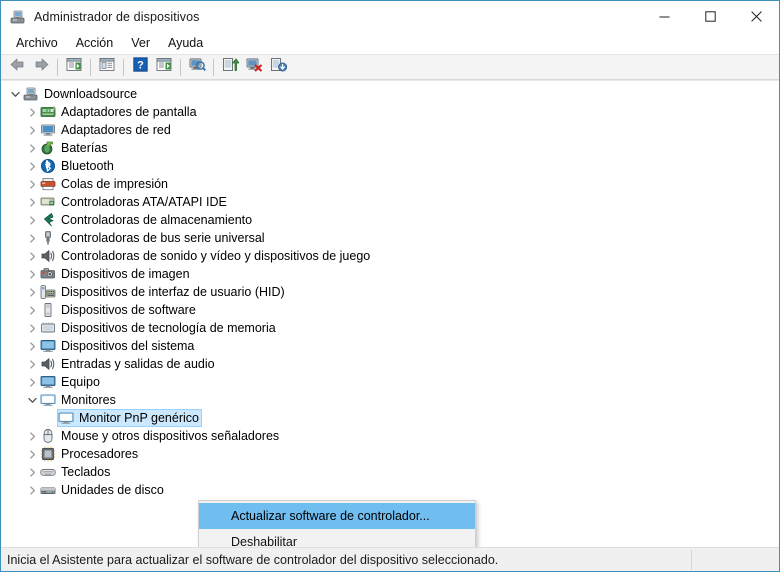 Image resolution: width=780 pixels, height=572 pixels. I want to click on add-legacy-hardware-icon, so click(278, 67).